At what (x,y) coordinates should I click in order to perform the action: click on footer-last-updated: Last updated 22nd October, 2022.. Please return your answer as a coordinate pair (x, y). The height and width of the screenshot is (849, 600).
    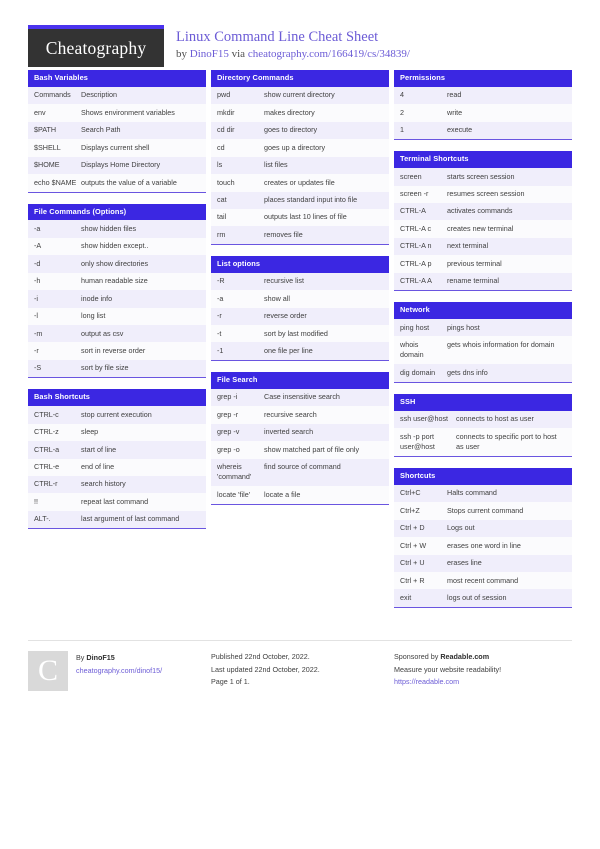
    Looking at the image, I should click on (265, 669).